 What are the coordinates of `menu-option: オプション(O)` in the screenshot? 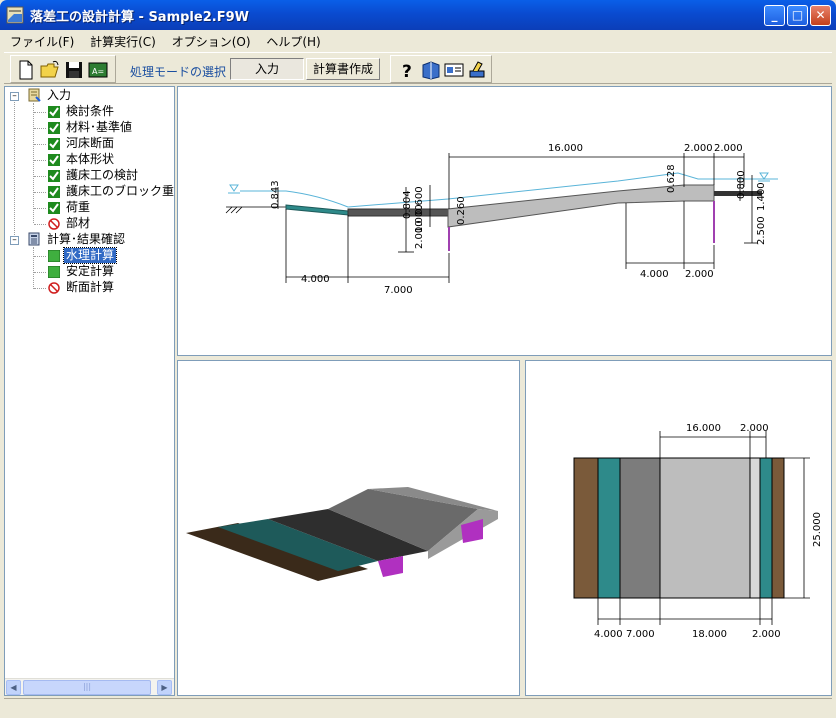 It's located at (211, 40).